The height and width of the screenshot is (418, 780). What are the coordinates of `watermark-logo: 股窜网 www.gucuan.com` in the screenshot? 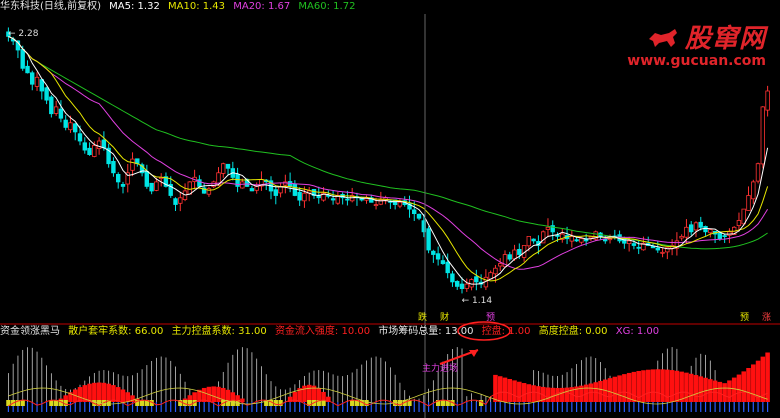 It's located at (696, 43).